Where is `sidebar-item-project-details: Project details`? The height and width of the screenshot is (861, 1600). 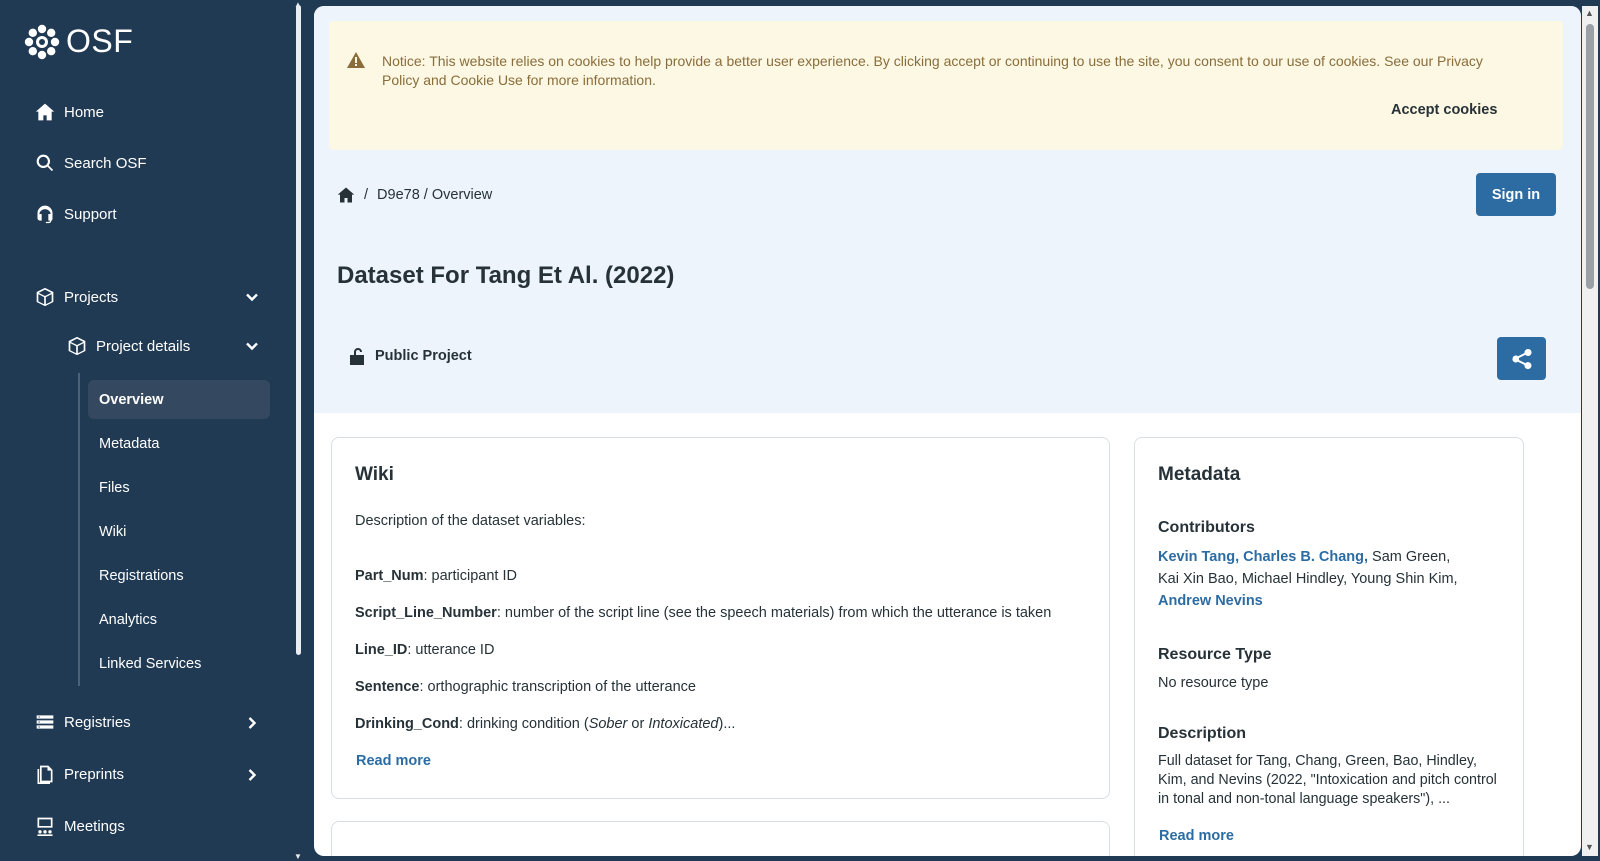
sidebar-item-project-details: Project details is located at coordinates (128, 346).